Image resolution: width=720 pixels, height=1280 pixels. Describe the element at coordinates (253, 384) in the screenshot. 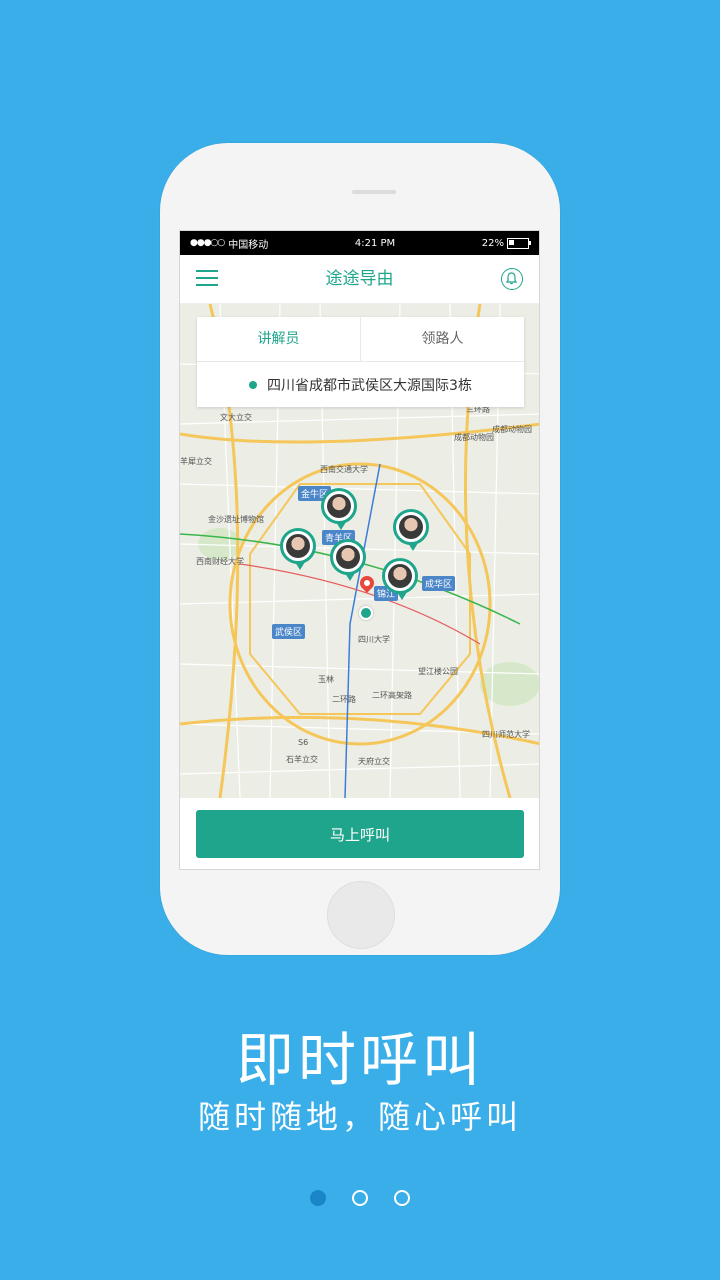

I see `location-dot-icon` at that location.